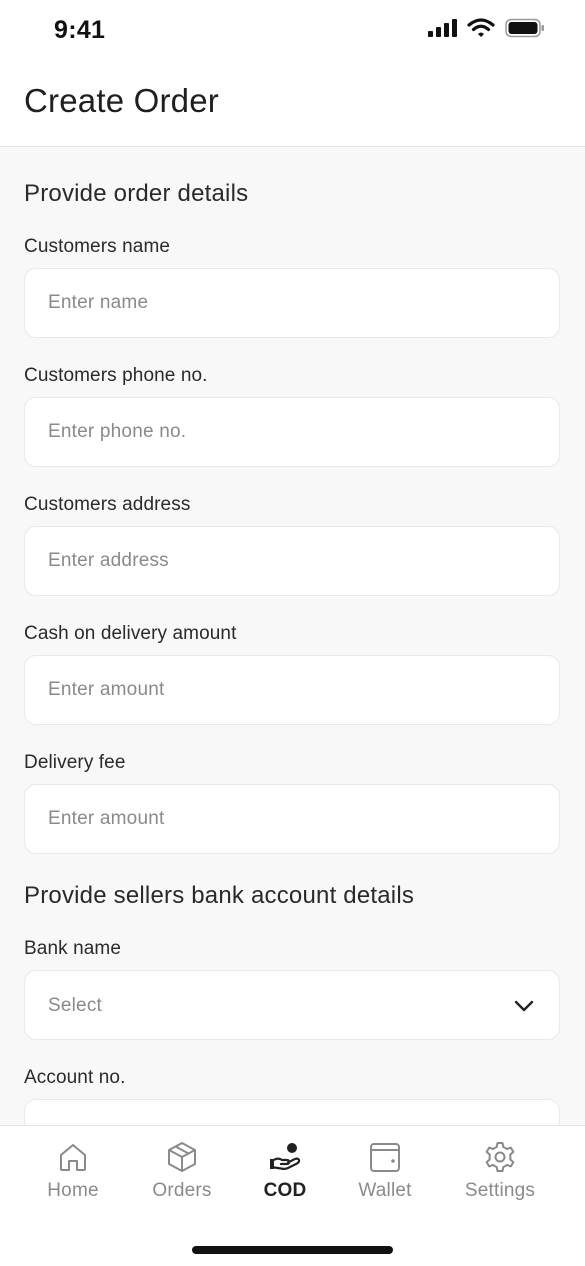 The width and height of the screenshot is (585, 1266). I want to click on account-no-label: Account no., so click(75, 1077).